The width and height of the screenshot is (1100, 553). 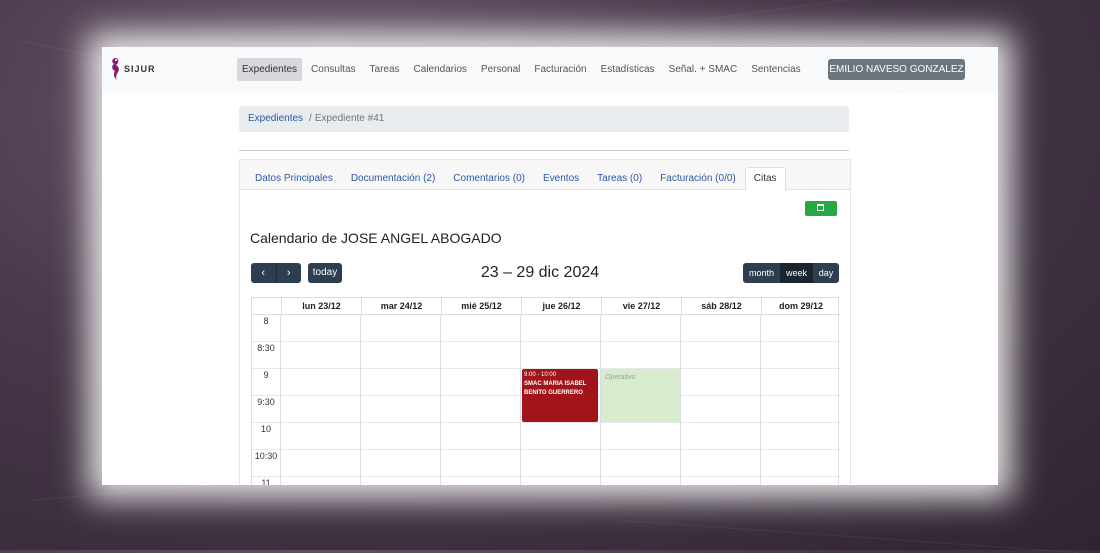 I want to click on today-button: today, so click(x=325, y=273).